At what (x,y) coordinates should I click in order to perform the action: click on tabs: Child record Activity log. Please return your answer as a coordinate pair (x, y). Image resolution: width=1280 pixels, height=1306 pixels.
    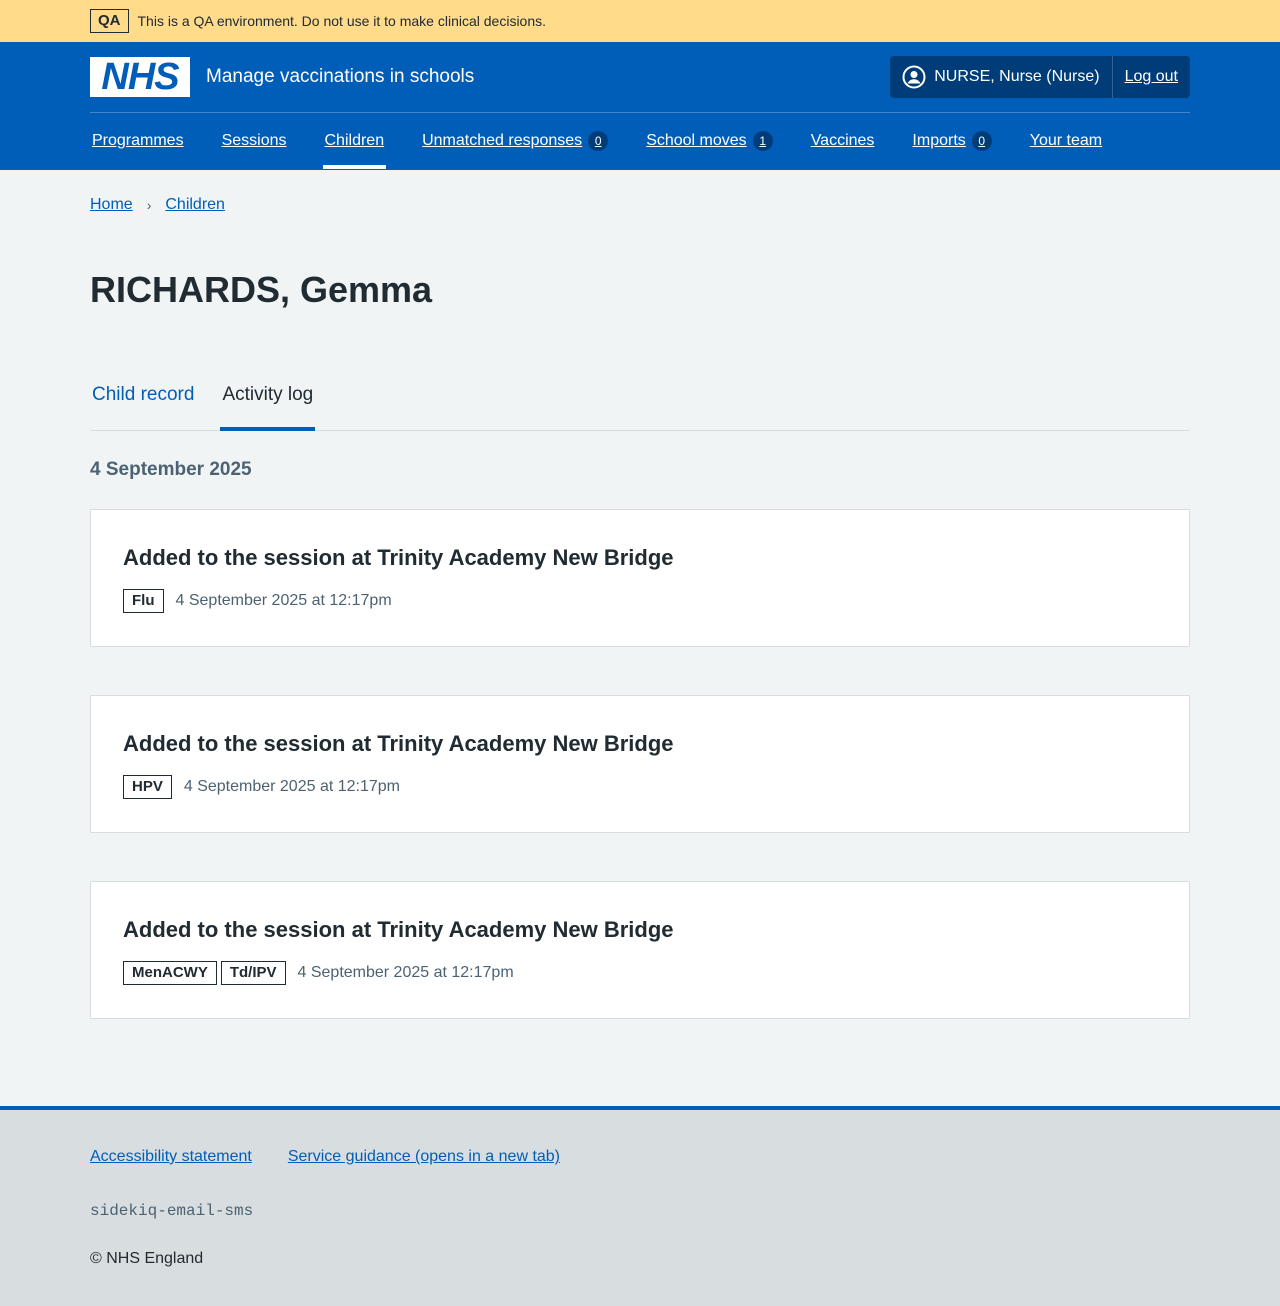
    Looking at the image, I should click on (640, 403).